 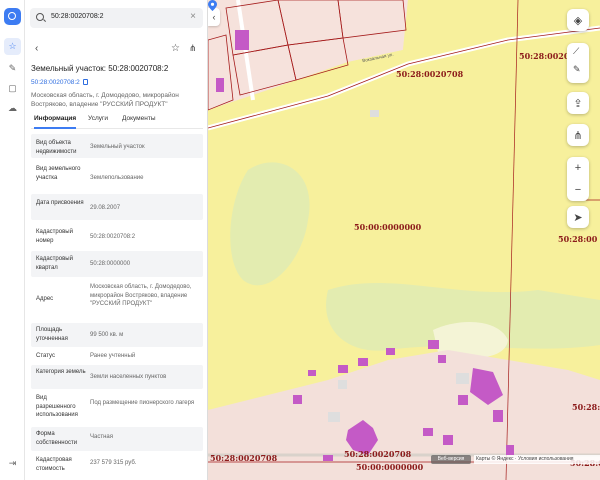 I want to click on attr-key: Адрес, so click(x=45, y=299).